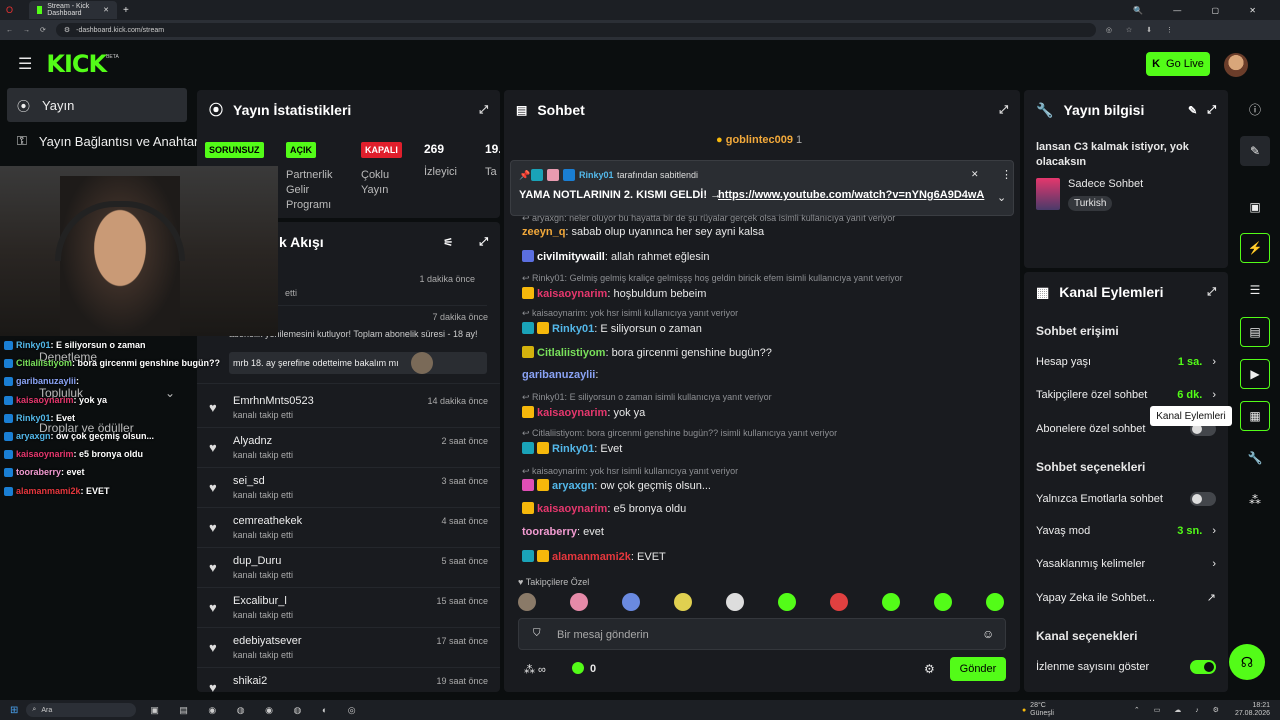 The width and height of the screenshot is (1280, 720). Describe the element at coordinates (1001, 197) in the screenshot. I see `chevron-down-icon: ⌄` at that location.